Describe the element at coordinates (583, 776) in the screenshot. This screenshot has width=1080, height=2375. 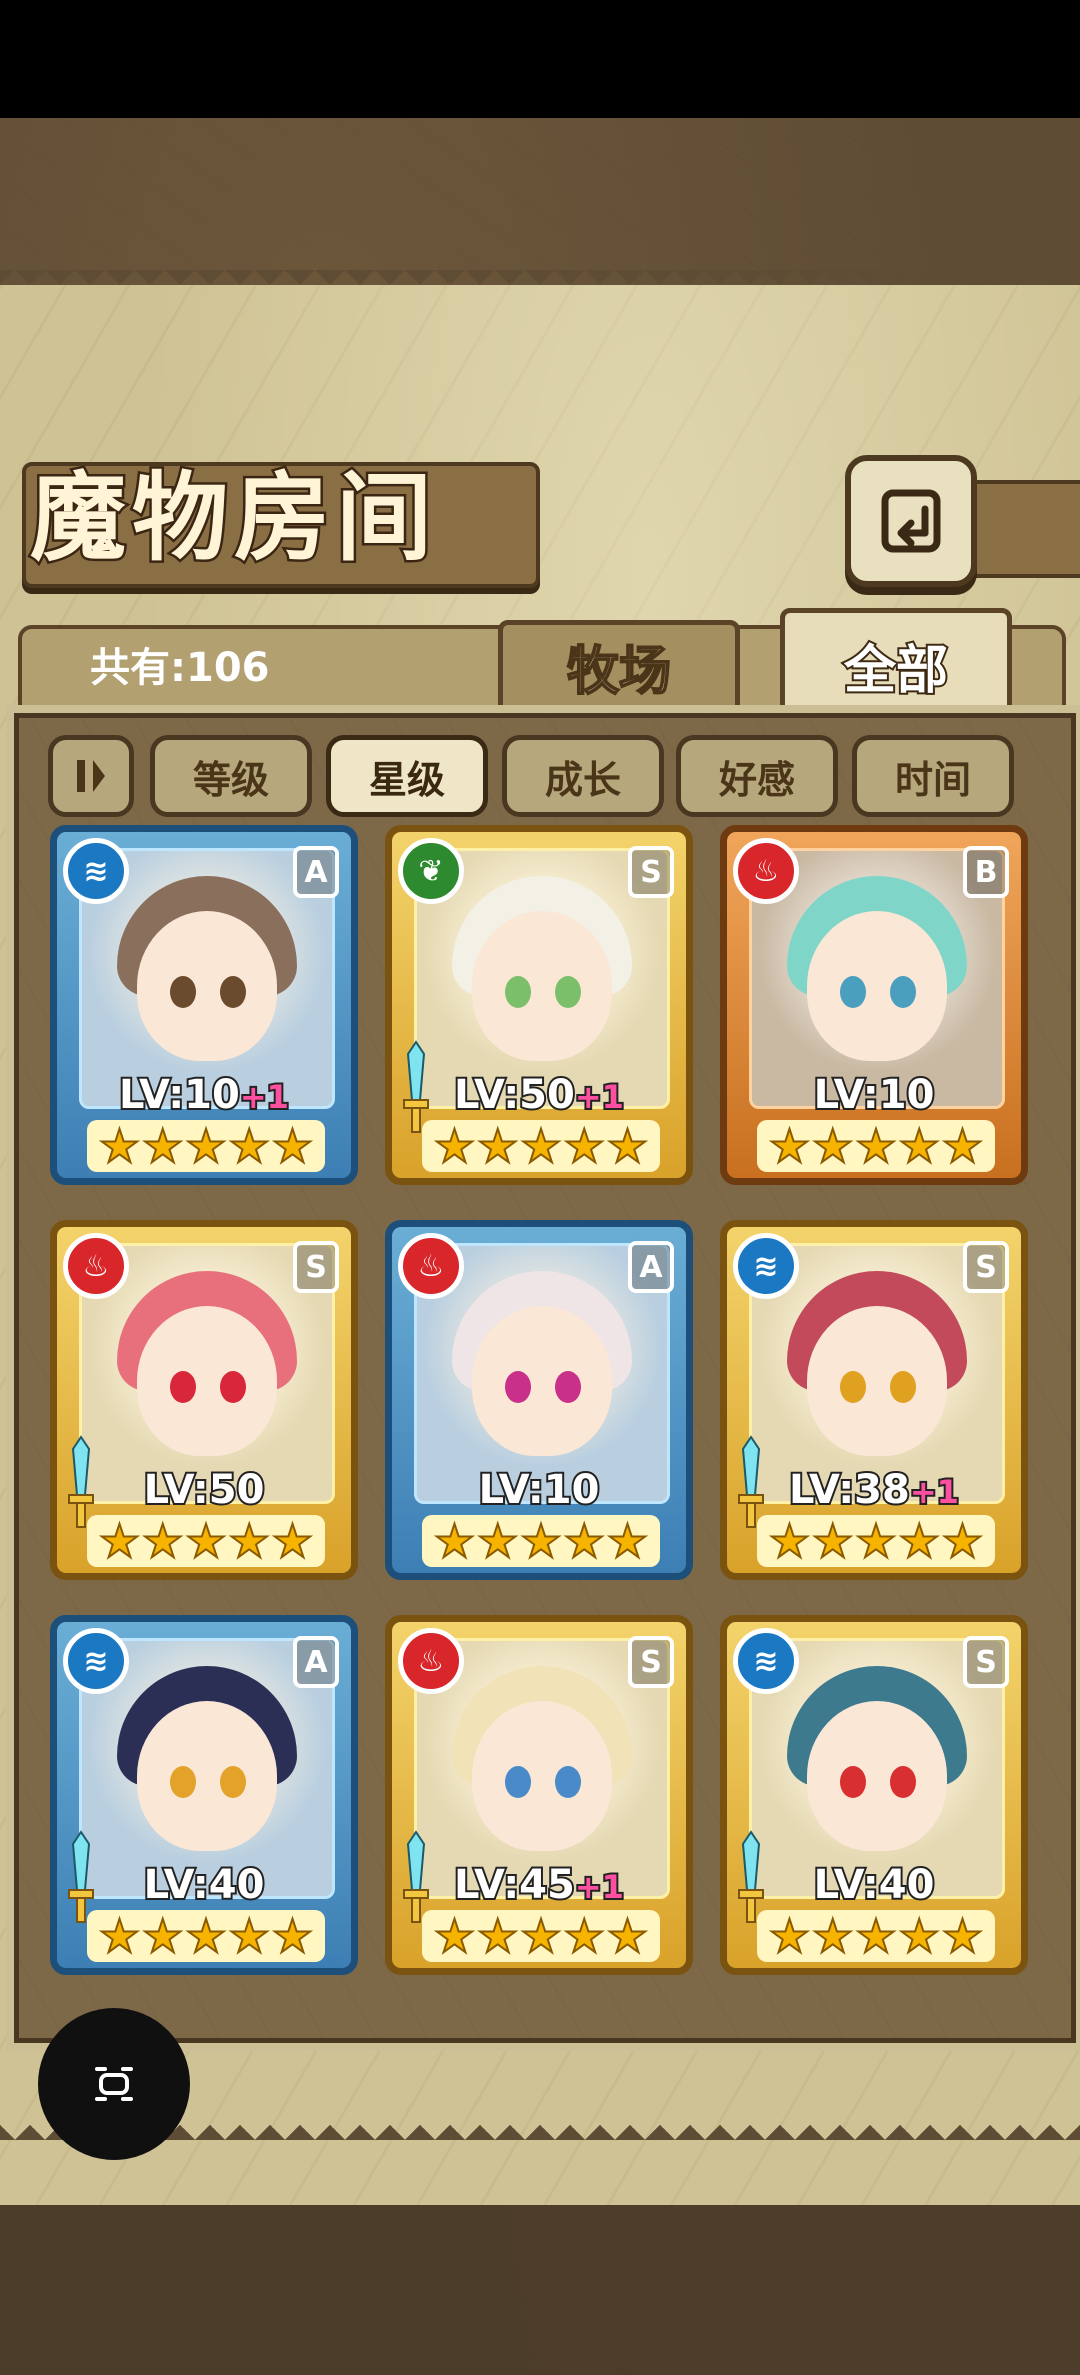
I see `sort-growth-button: 成长` at that location.